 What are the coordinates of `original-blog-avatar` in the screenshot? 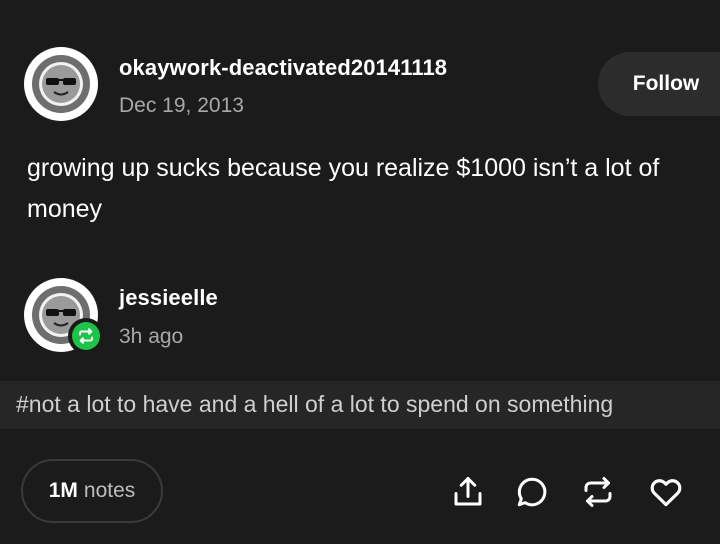 It's located at (61, 84).